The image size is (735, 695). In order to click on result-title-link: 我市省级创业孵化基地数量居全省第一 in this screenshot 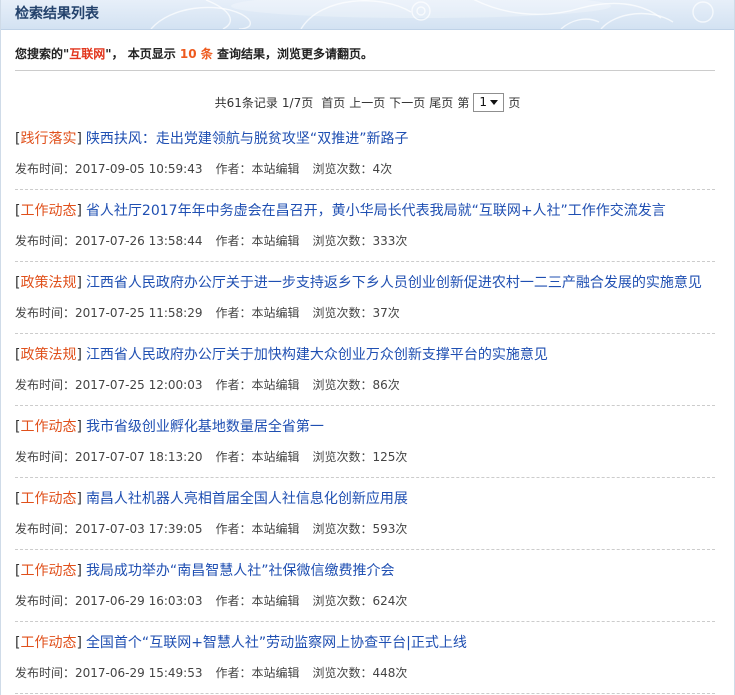, I will do `click(205, 427)`.